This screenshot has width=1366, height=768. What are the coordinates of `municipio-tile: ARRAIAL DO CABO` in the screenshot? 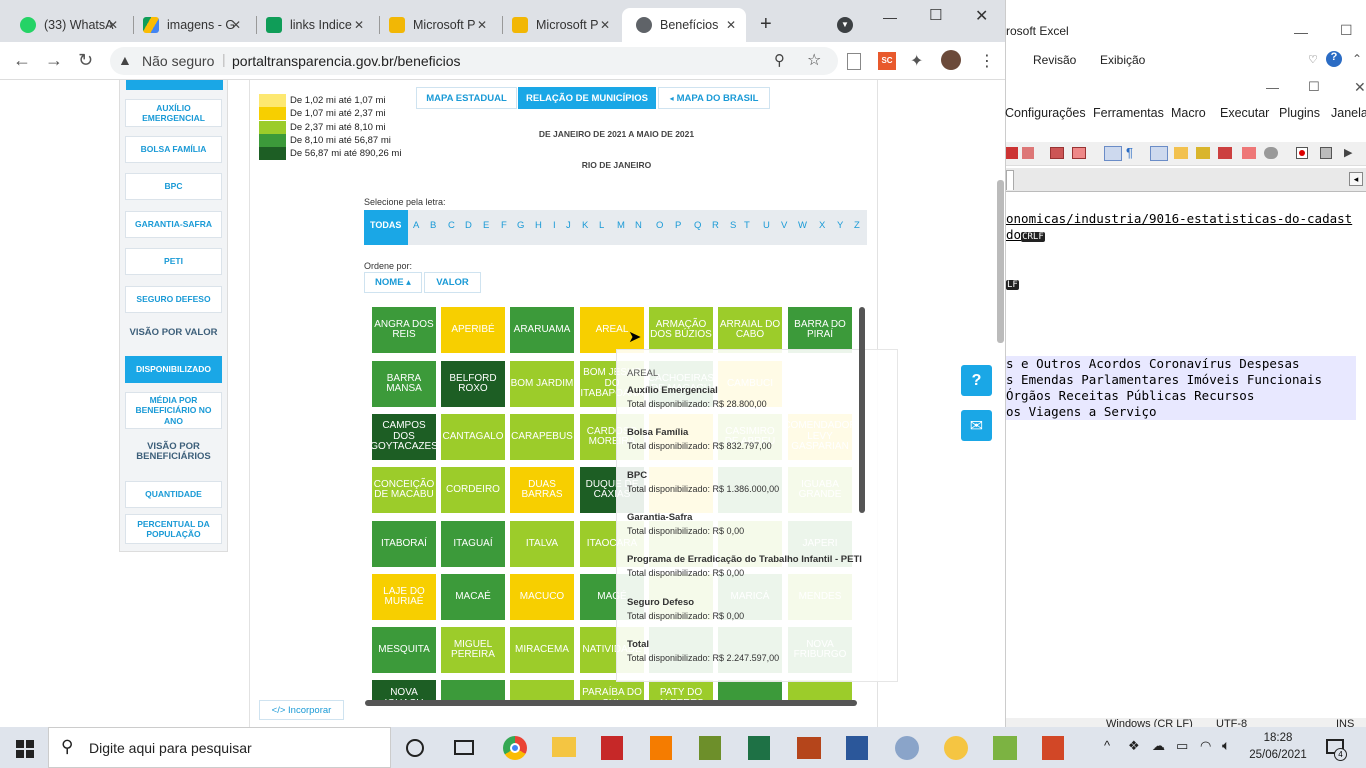 It's located at (750, 330).